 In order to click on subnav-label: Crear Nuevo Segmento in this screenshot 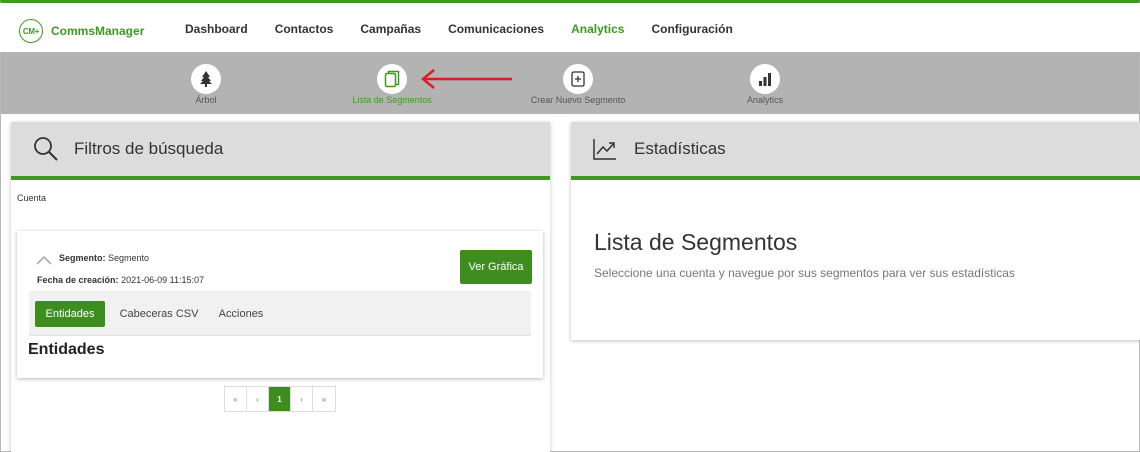, I will do `click(578, 100)`.